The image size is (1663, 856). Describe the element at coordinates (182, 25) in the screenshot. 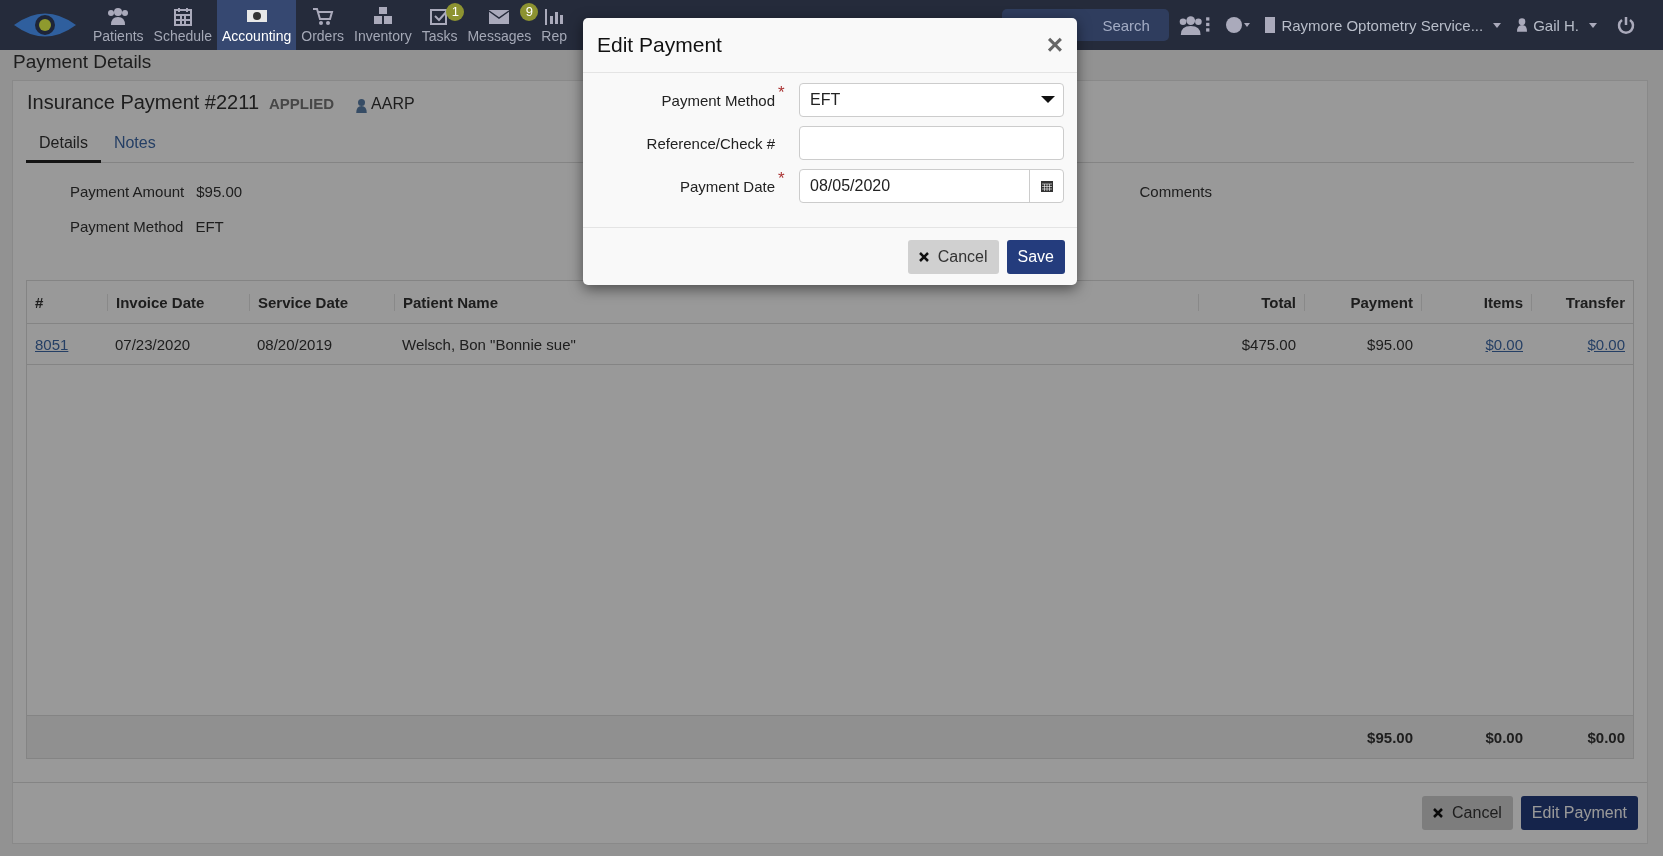

I see `nav-item: Schedule` at that location.